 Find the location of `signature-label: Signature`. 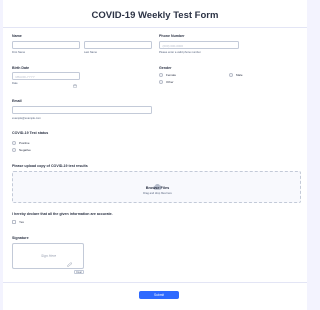

signature-label: Signature is located at coordinates (20, 238).